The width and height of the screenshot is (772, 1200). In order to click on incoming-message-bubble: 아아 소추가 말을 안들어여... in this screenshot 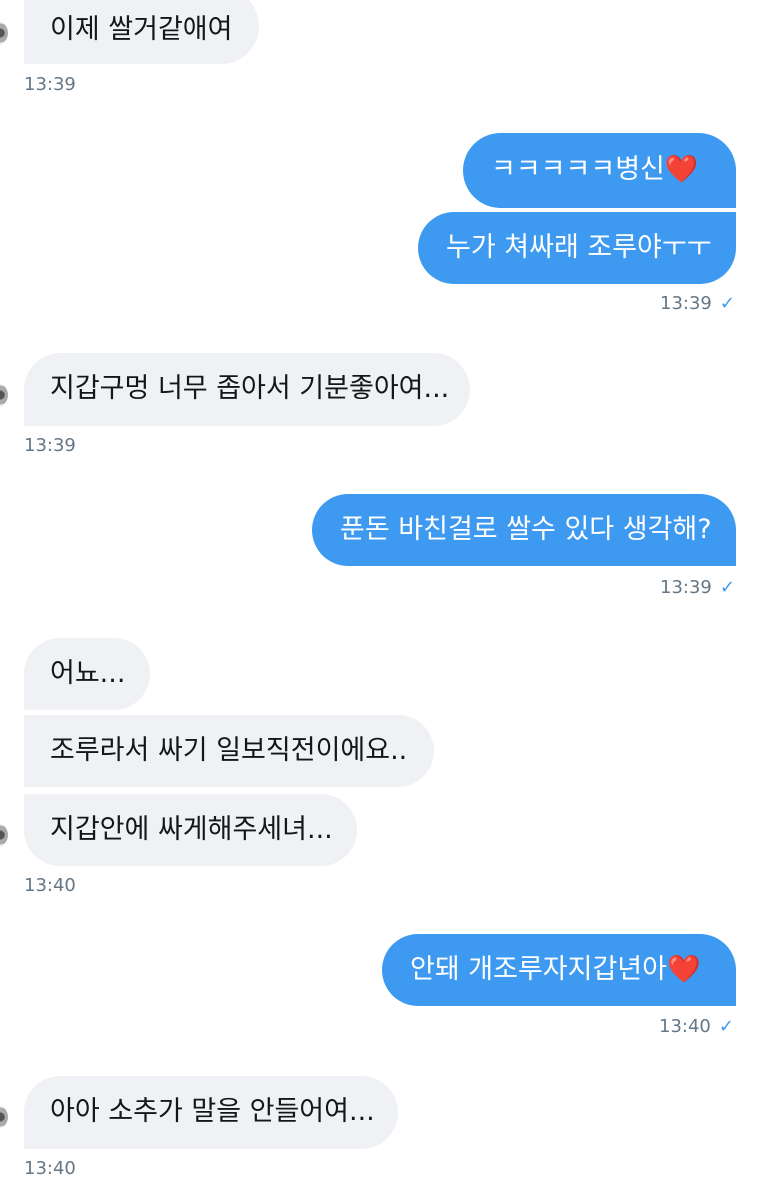, I will do `click(211, 1112)`.